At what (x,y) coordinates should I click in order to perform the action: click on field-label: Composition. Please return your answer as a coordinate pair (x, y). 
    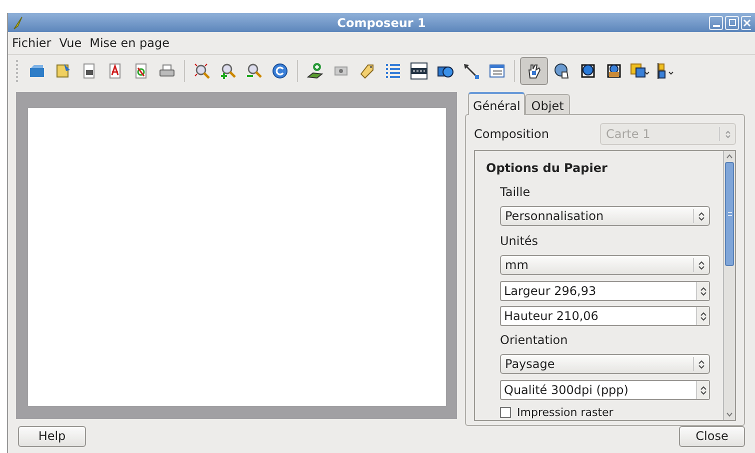
    Looking at the image, I should click on (511, 134).